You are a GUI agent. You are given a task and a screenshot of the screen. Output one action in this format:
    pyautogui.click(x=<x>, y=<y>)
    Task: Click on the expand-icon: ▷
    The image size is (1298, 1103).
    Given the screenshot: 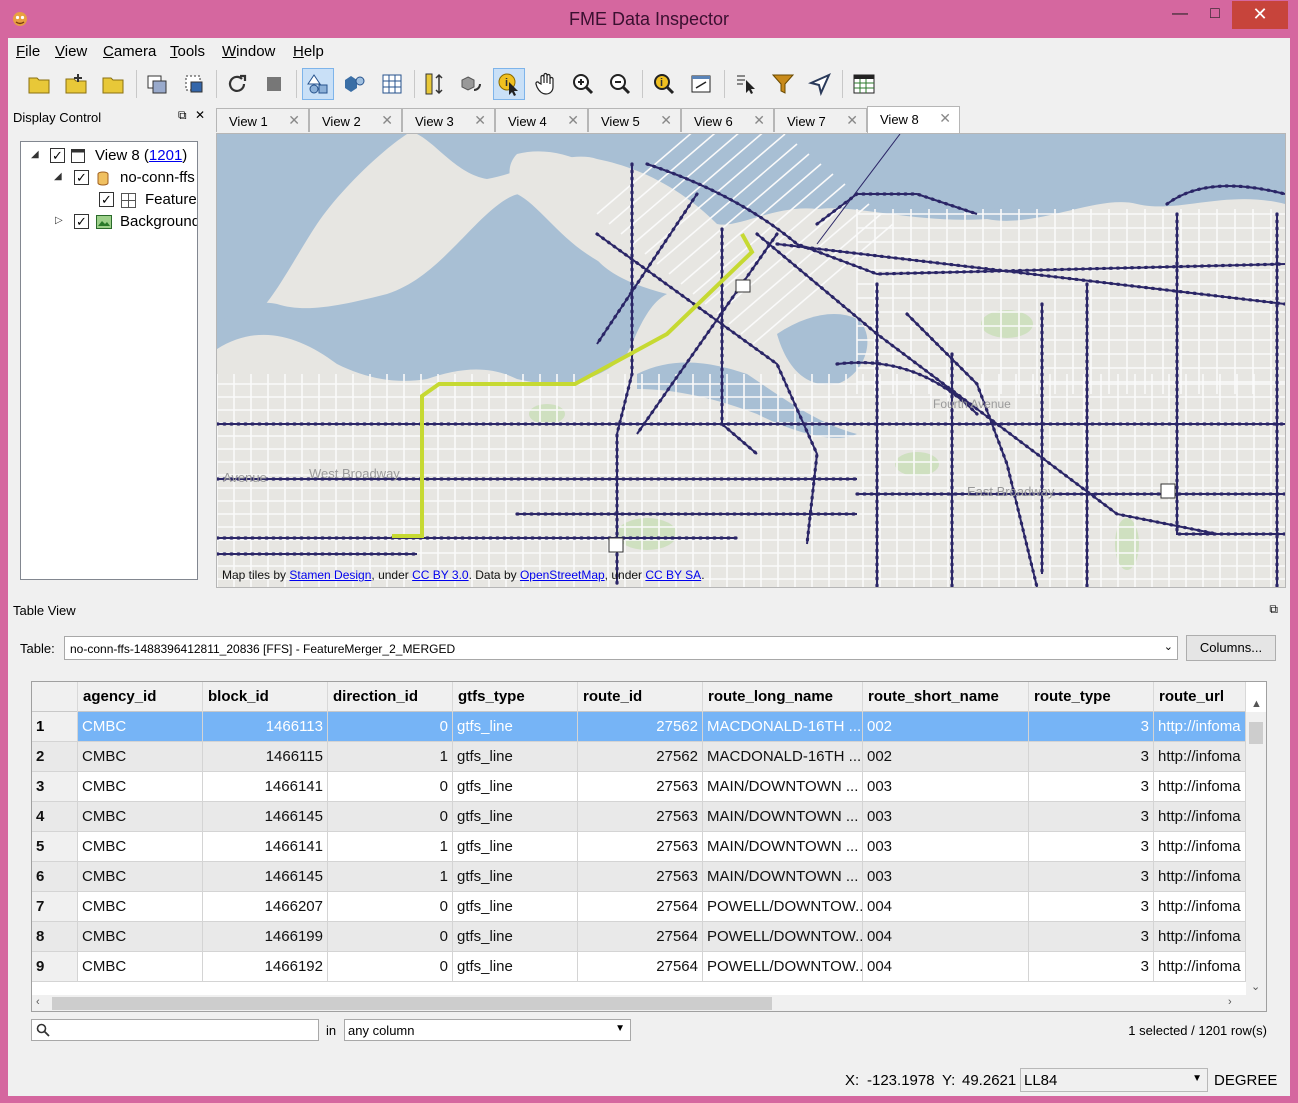 What is the action you would take?
    pyautogui.click(x=59, y=220)
    